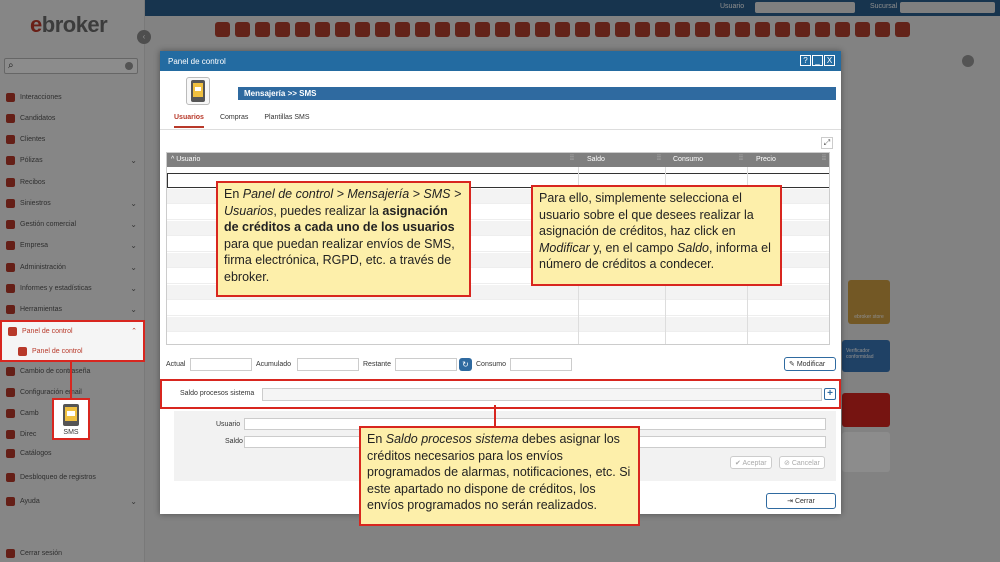  Describe the element at coordinates (738, 463) in the screenshot. I see `check-icon: ✔` at that location.